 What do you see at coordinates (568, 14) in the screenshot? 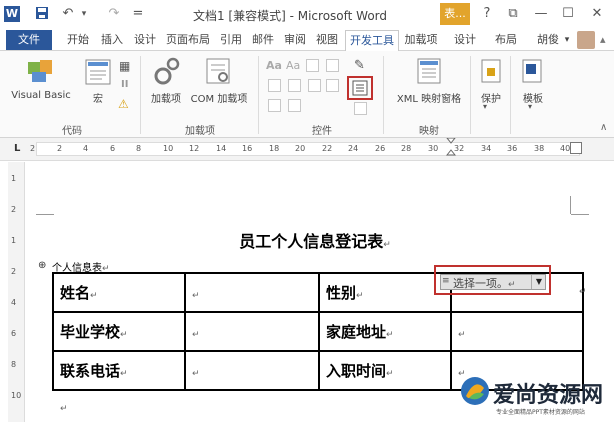
I see `maximize-button: ☐` at bounding box center [568, 14].